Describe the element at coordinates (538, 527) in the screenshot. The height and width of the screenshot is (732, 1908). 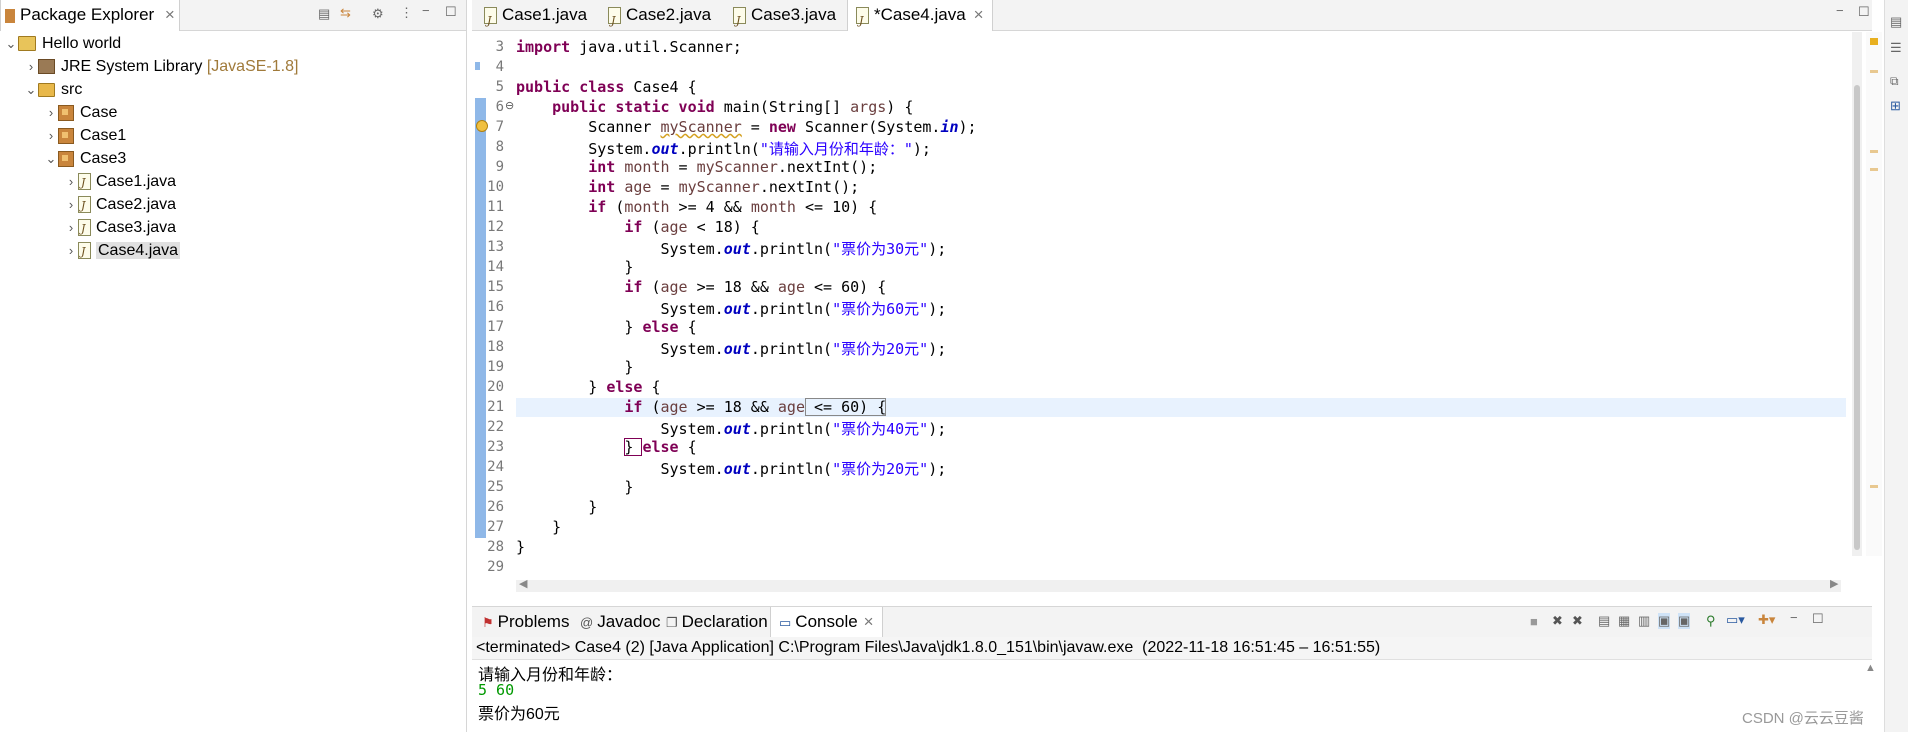
I see `code-line-27: }` at that location.